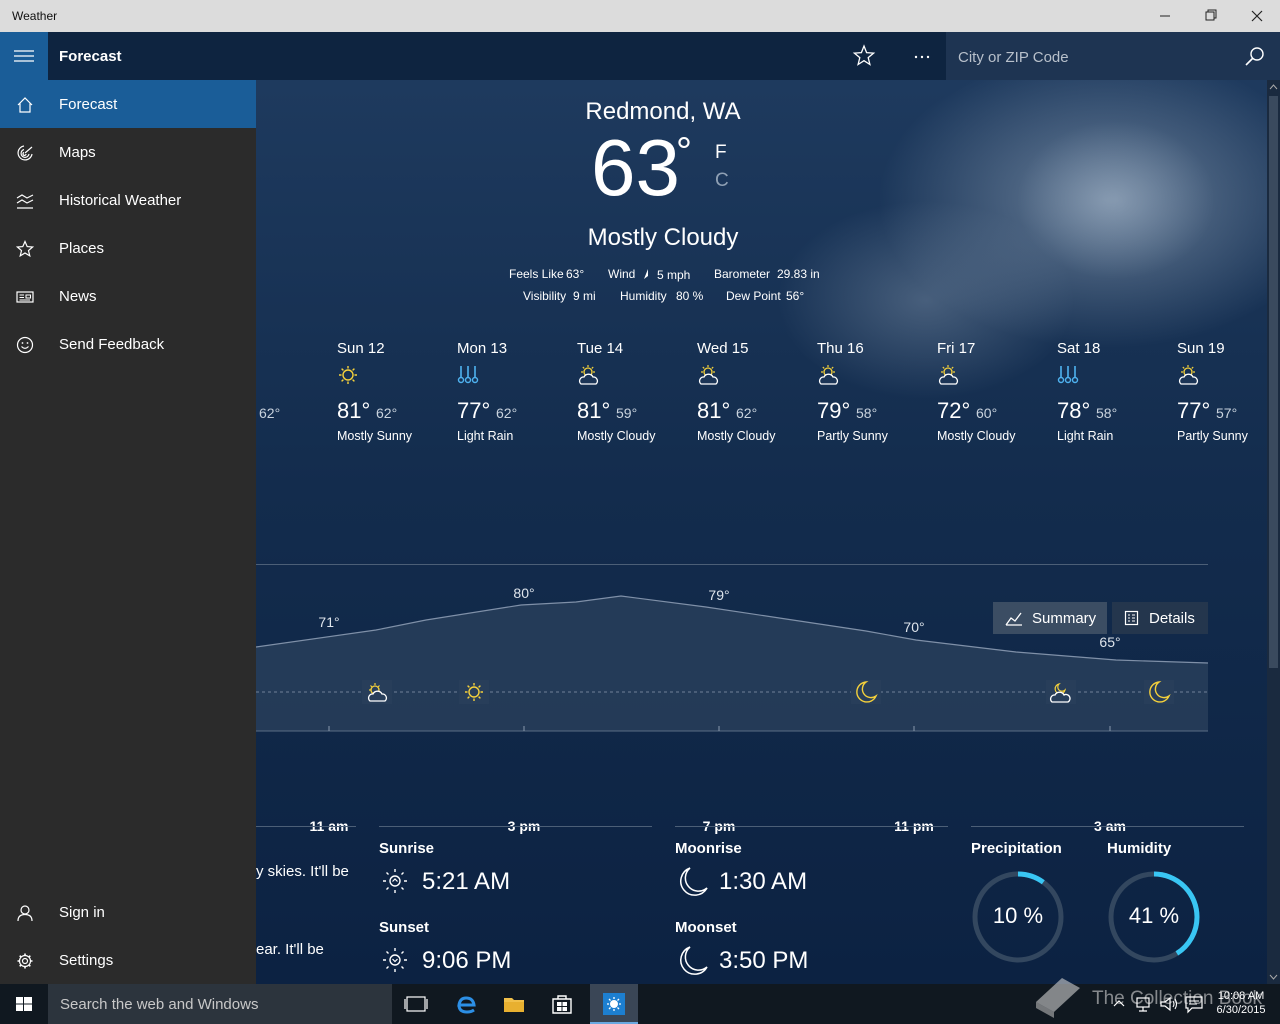 This screenshot has width=1280, height=1024. I want to click on day-low: 62°, so click(507, 413).